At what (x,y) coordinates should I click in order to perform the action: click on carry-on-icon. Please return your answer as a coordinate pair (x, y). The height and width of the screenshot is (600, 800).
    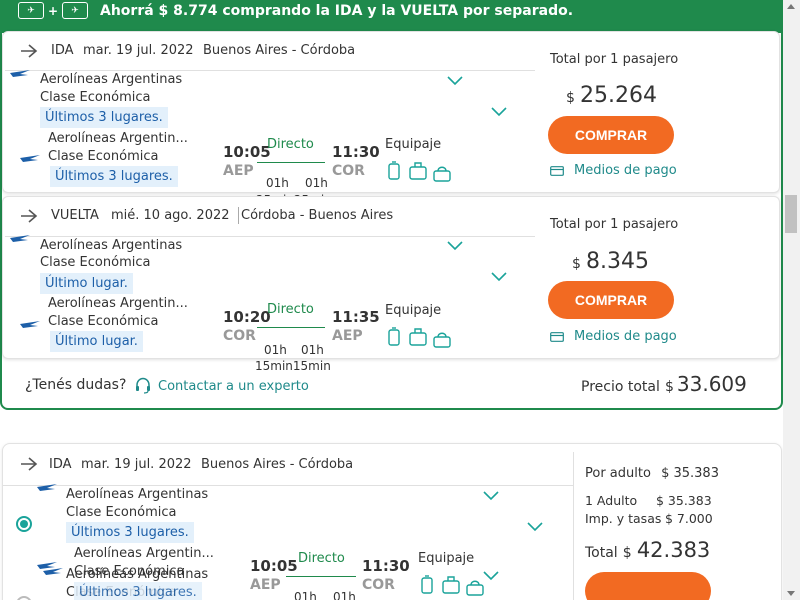
    Looking at the image, I should click on (427, 584).